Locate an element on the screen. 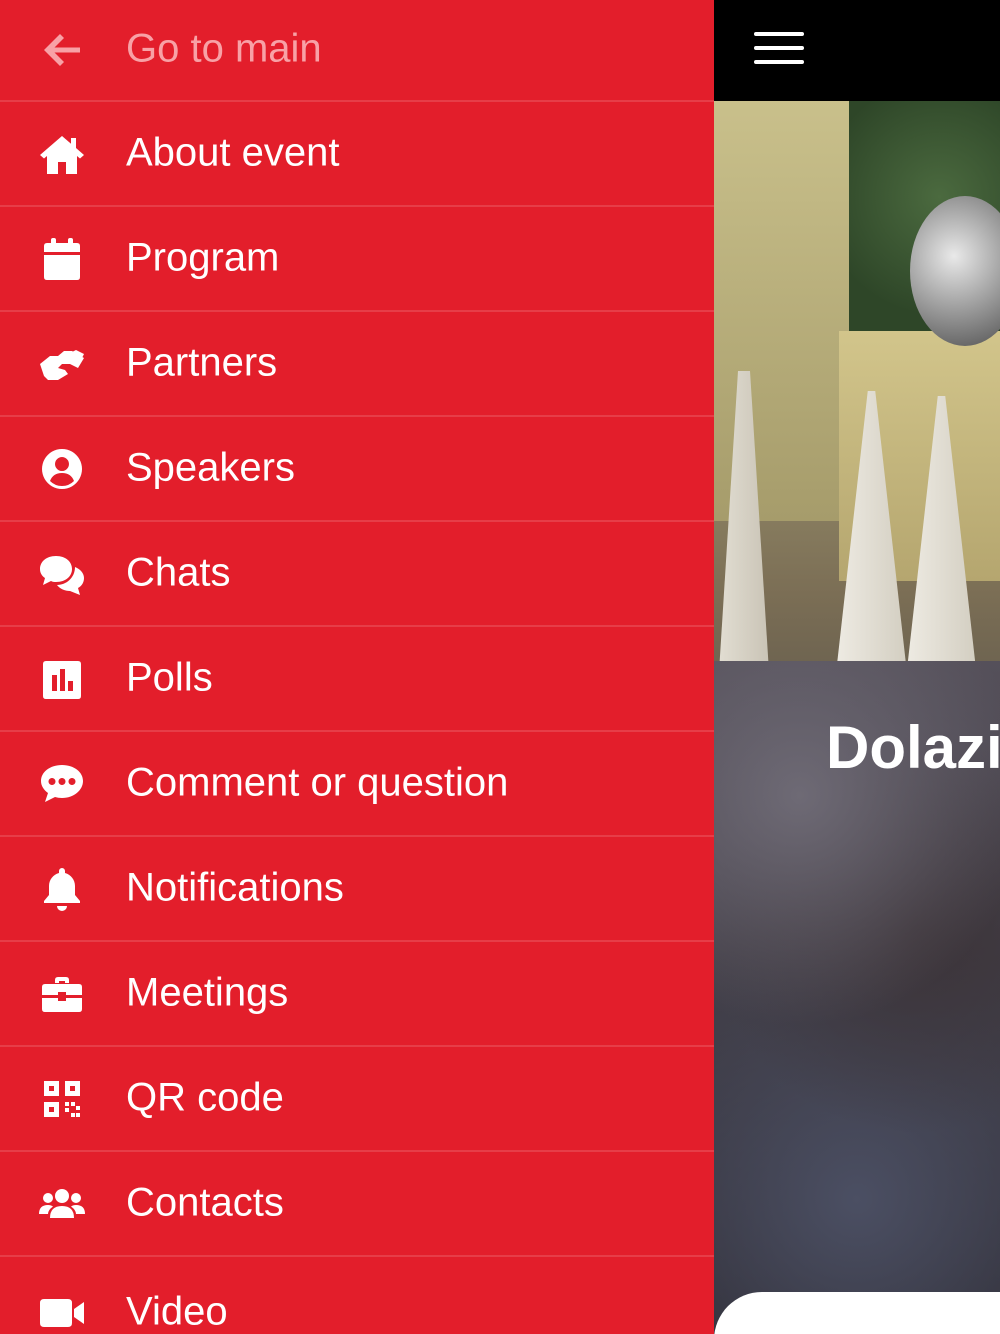  menu-item-label: Notifications is located at coordinates (235, 887).